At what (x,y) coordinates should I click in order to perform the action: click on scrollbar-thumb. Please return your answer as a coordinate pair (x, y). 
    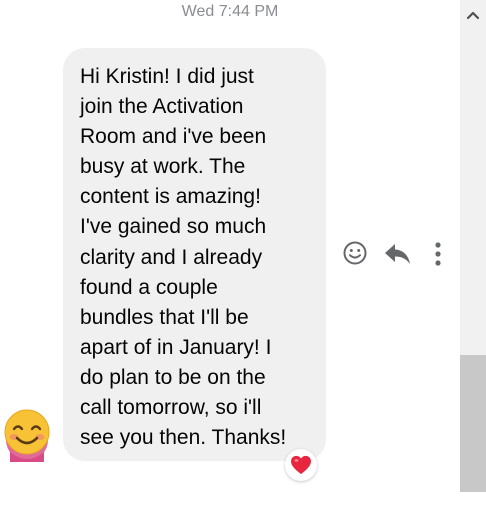
    Looking at the image, I should click on (473, 423).